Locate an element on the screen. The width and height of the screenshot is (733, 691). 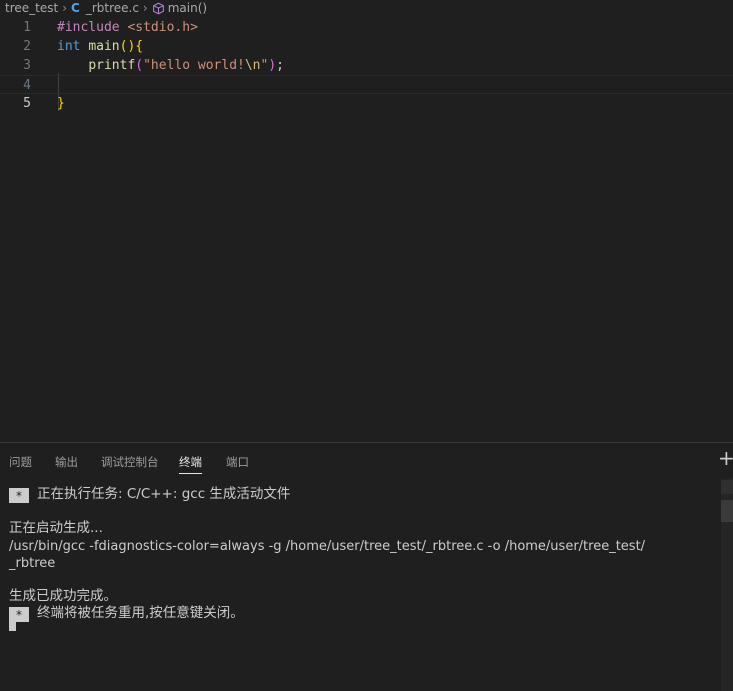
code-token: <stdio.h> is located at coordinates (162, 27).